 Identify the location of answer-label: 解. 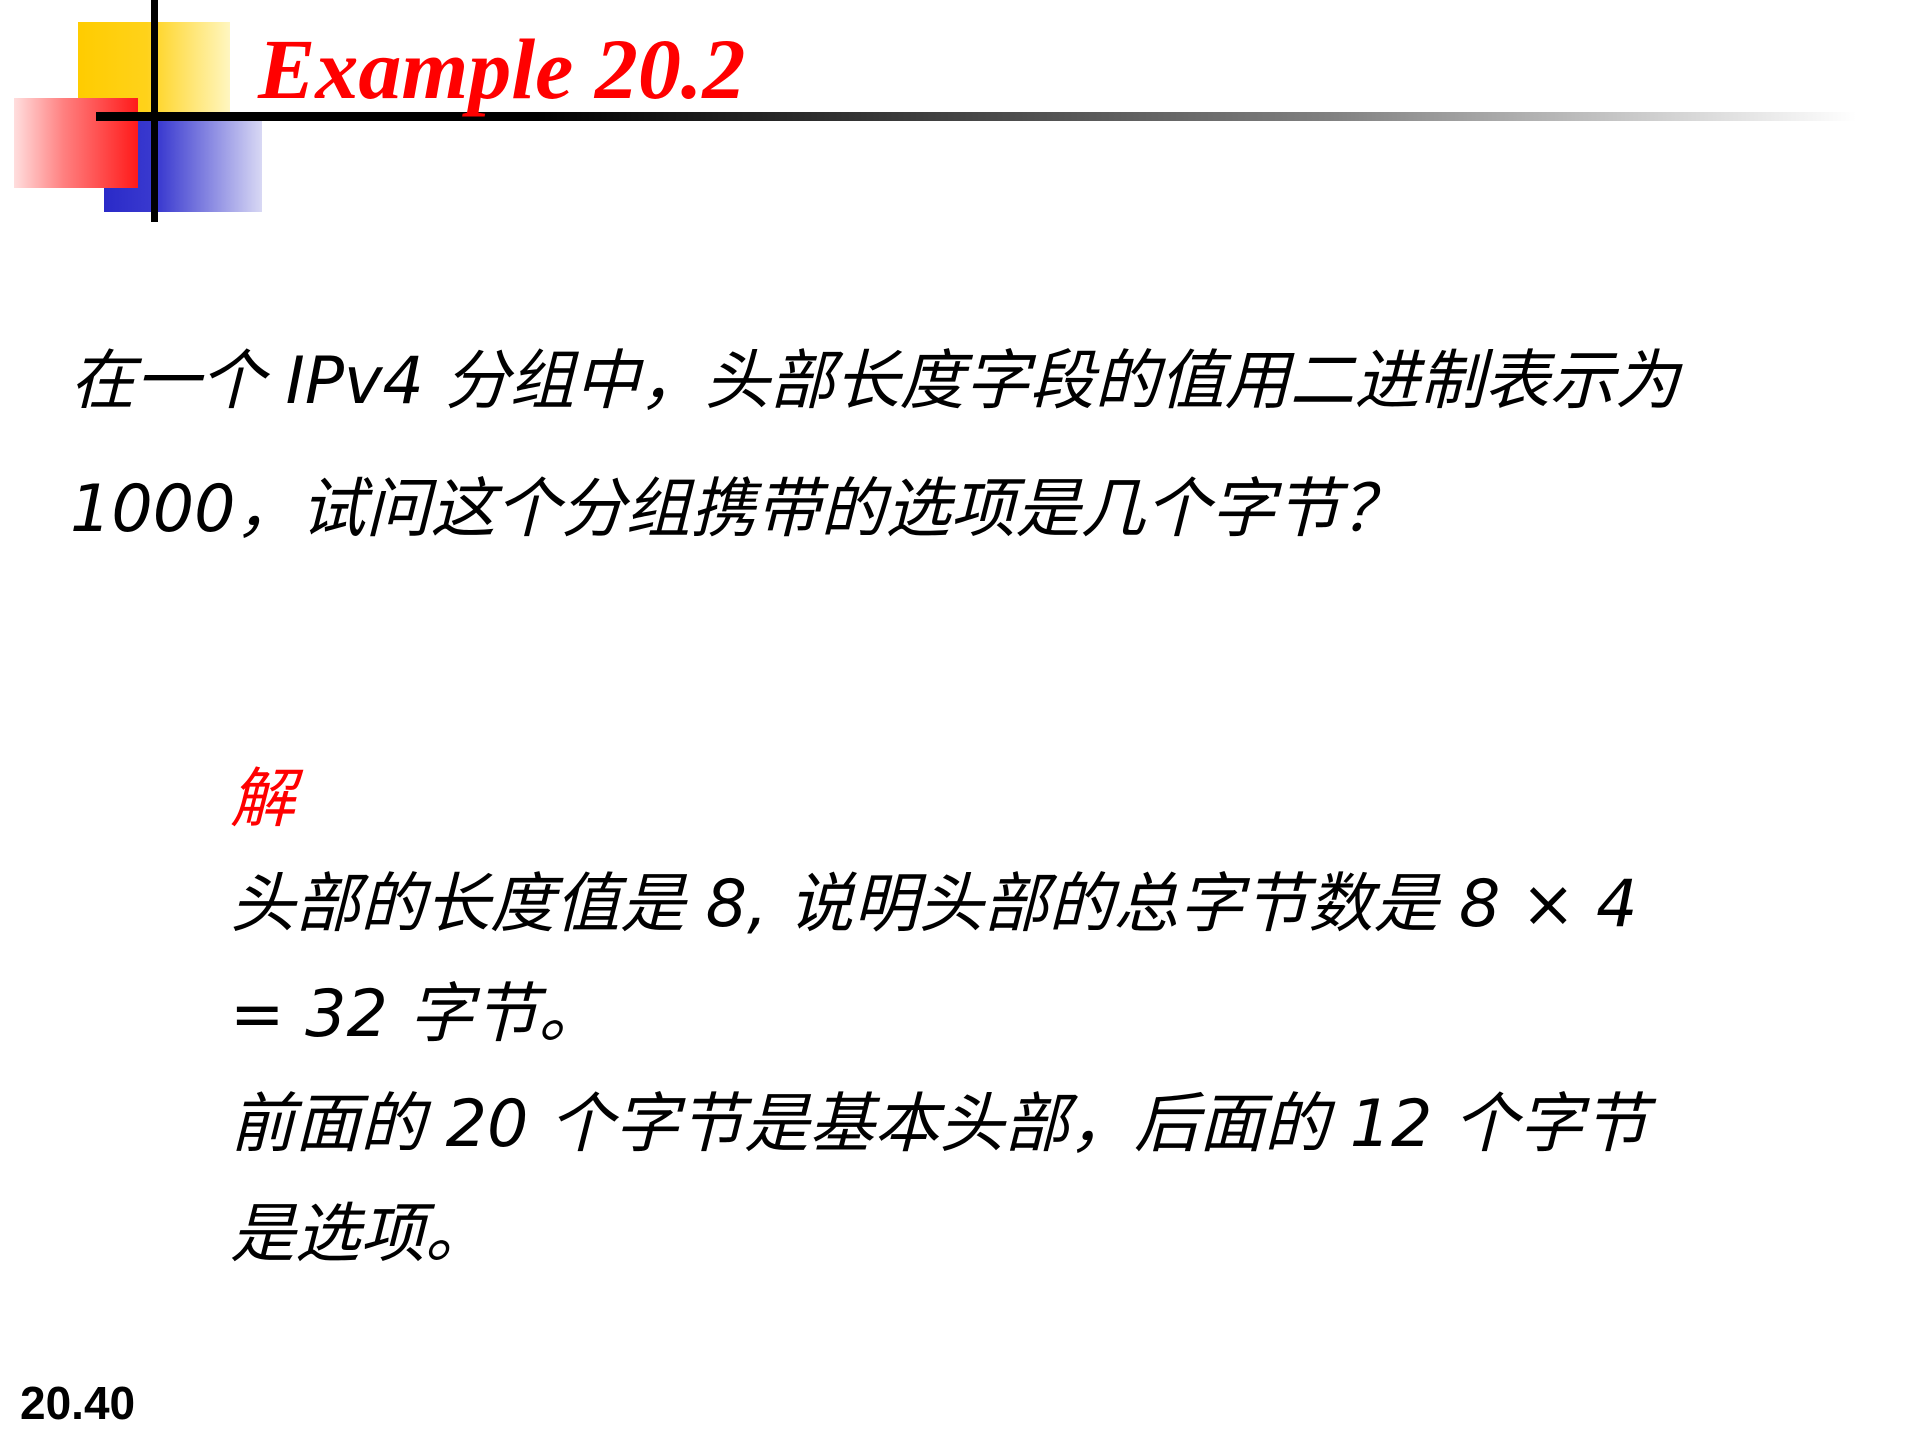
(263, 799).